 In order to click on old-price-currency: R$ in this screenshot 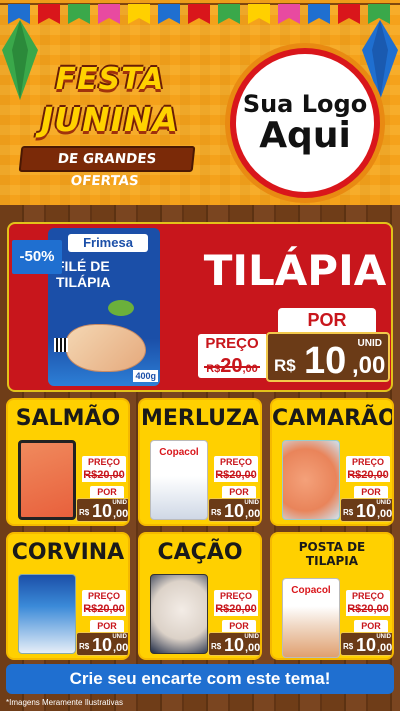, I will do `click(213, 369)`.